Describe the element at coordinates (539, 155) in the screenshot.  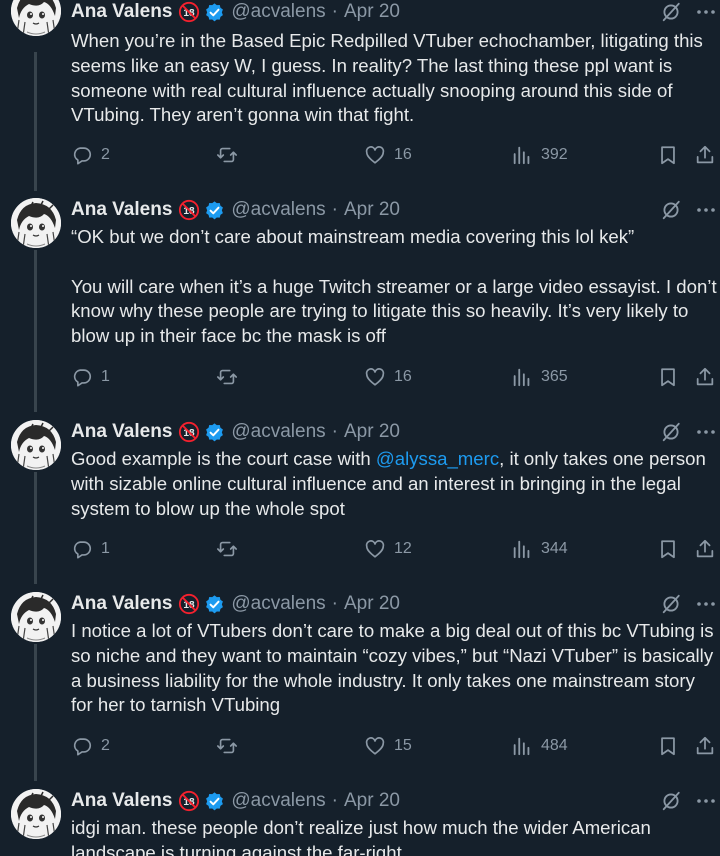
I see `views-button: 392` at that location.